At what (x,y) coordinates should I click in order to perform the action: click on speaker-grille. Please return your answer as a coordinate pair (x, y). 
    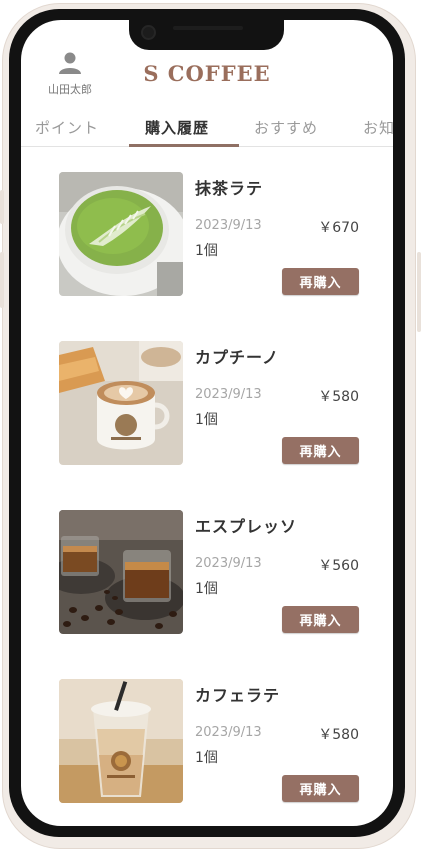
    Looking at the image, I should click on (208, 28).